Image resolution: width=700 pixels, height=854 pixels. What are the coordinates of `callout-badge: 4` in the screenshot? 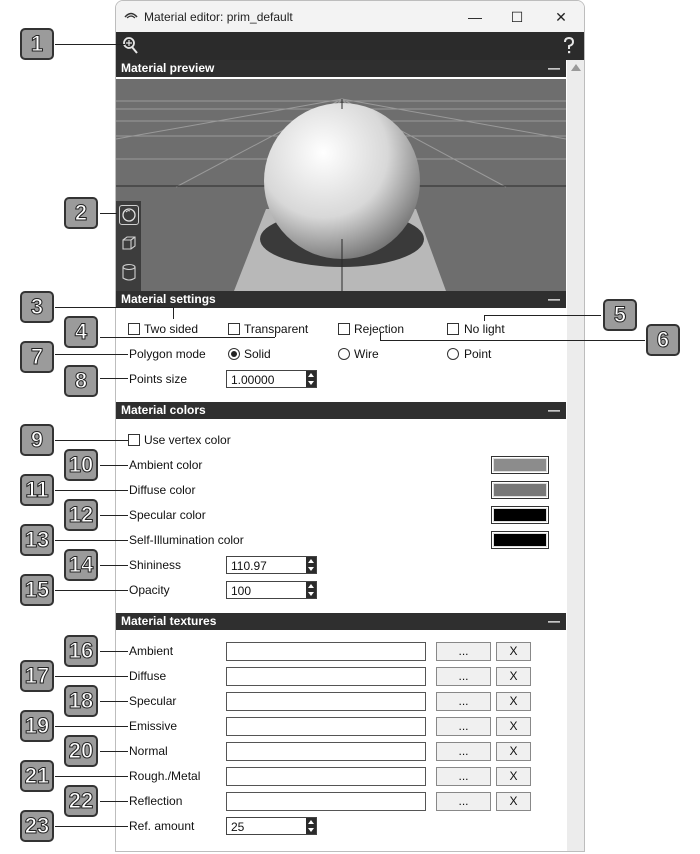 It's located at (81, 332).